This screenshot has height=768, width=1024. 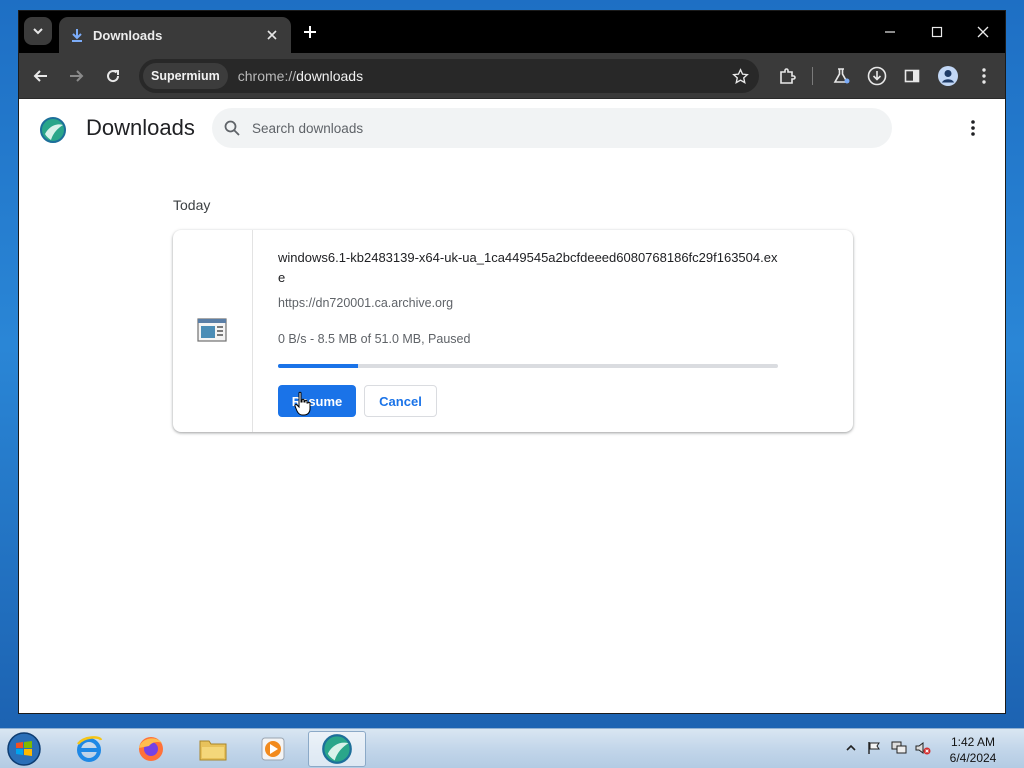 What do you see at coordinates (512, 748) in the screenshot?
I see `taskbar: 1:42 AM 6/4/2024` at bounding box center [512, 748].